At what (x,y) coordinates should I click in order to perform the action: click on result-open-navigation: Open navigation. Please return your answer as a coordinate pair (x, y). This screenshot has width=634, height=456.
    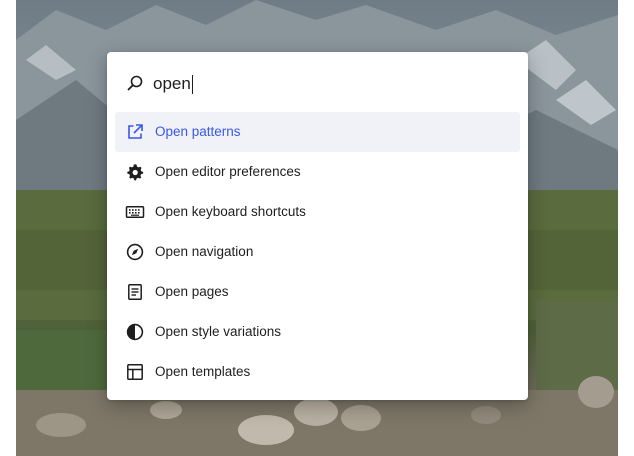
    Looking at the image, I should click on (317, 252).